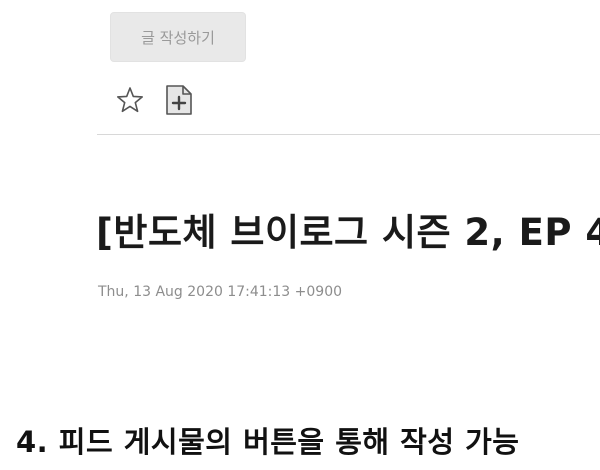 This screenshot has height=470, width=600. I want to click on section-heading: 4. 피드 게시물의 버튼을 통해 작성 가능, so click(268, 442).